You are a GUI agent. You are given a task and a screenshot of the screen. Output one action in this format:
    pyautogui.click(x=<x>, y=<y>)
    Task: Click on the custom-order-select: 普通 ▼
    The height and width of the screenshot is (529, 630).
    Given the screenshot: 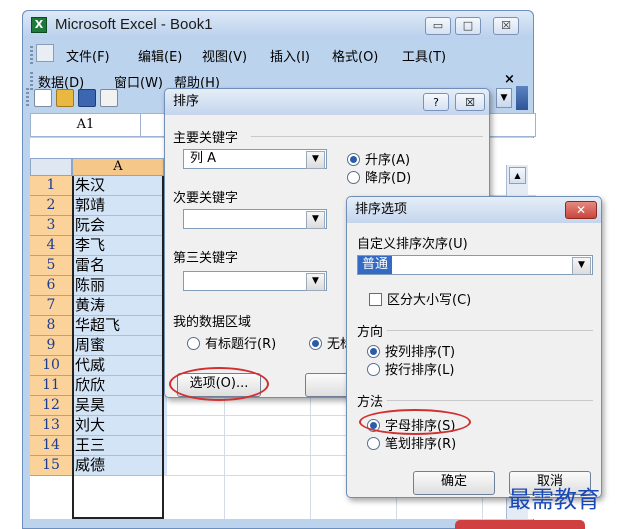 What is the action you would take?
    pyautogui.click(x=475, y=265)
    